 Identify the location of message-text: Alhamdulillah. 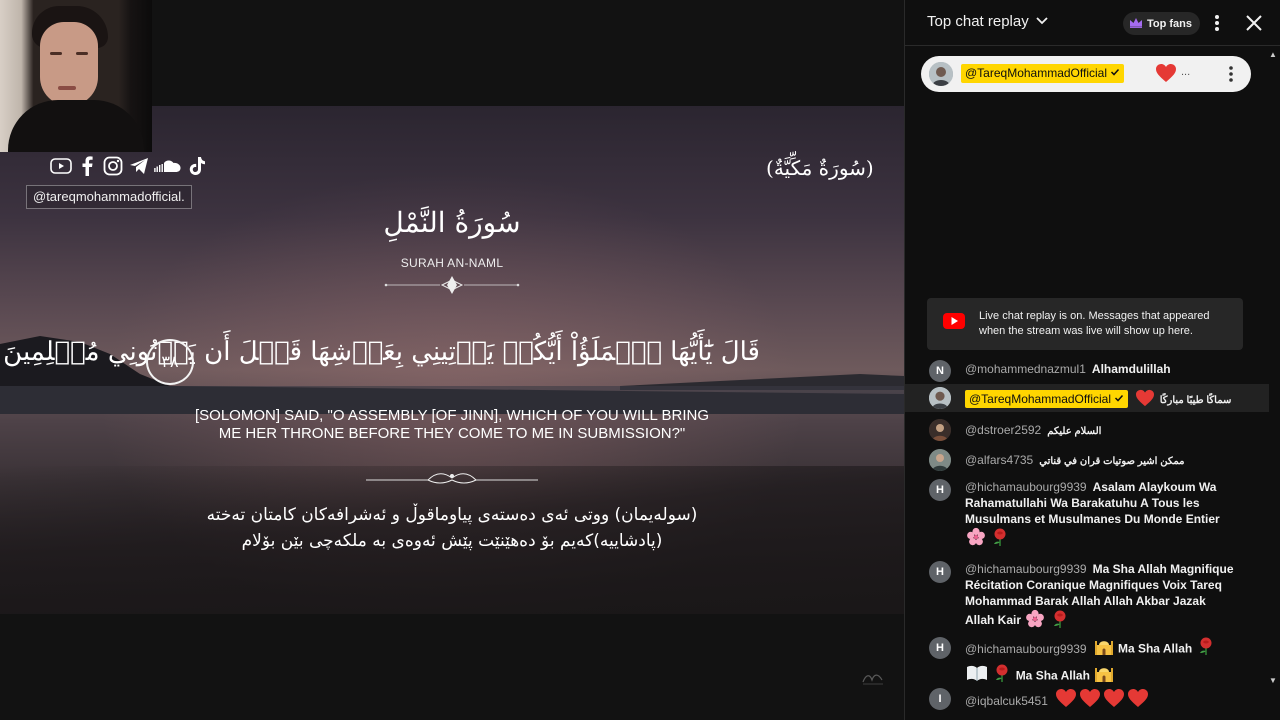
(1131, 369).